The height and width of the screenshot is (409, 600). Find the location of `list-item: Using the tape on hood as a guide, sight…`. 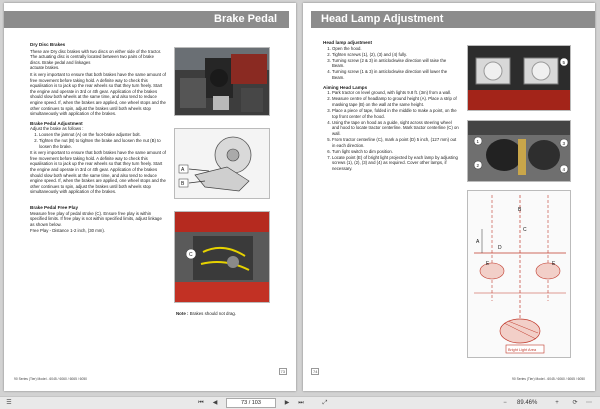

list-item: Using the tape on hood as a guide, sight… is located at coordinates (395, 128).